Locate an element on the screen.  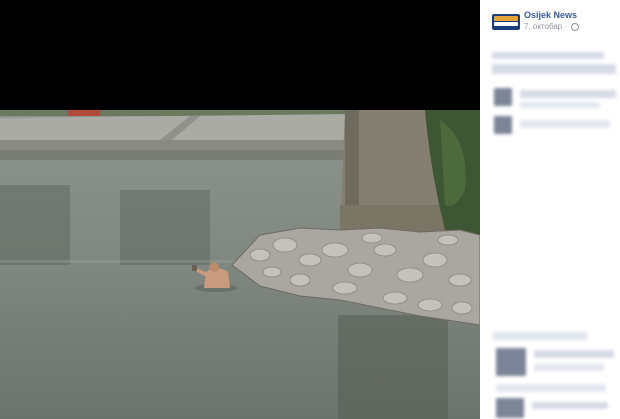
post-header: Osijek News 7. октобар · is located at coordinates (556, 25).